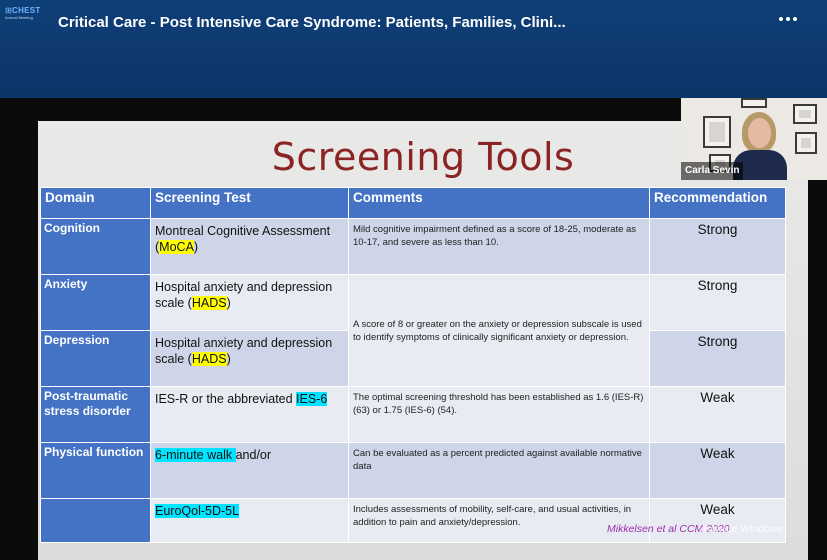 The image size is (827, 560). I want to click on domain-cell: Physical function, so click(95, 470).